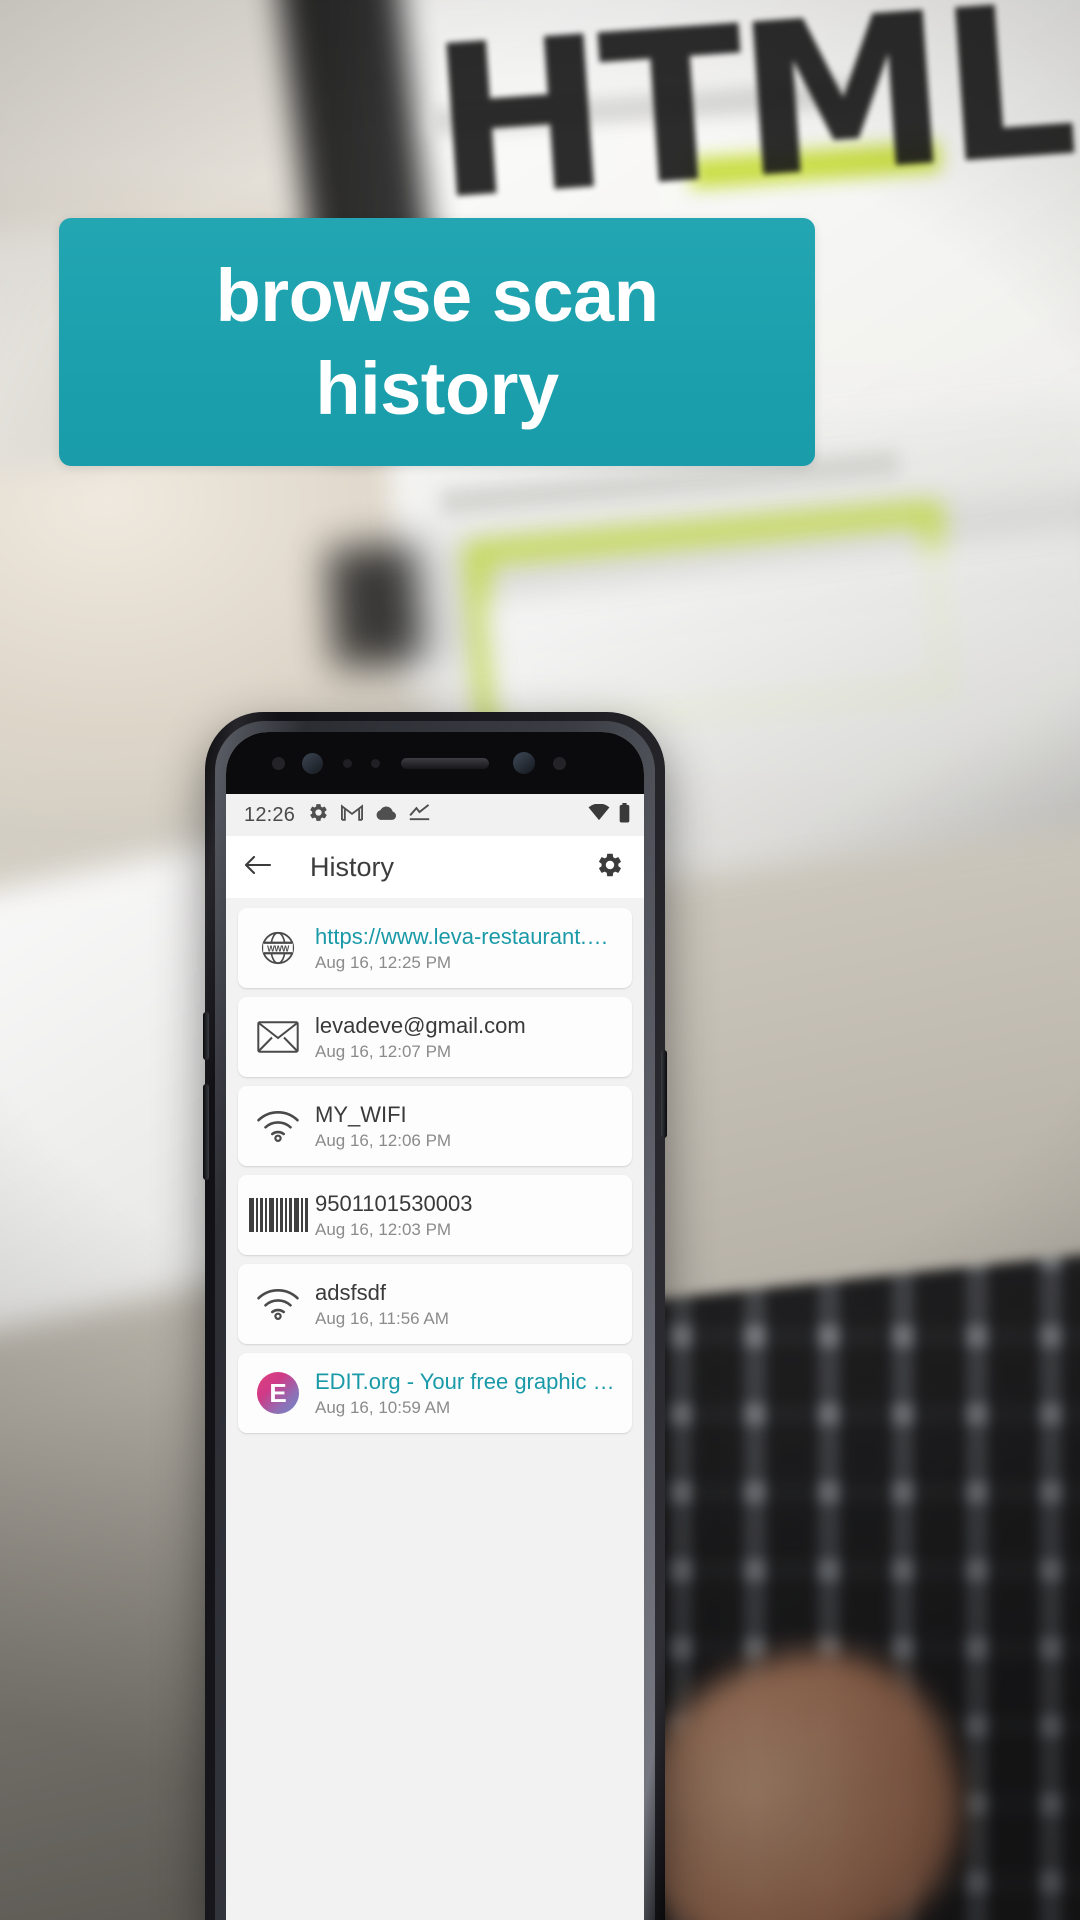 Image resolution: width=1080 pixels, height=1920 pixels. I want to click on barcode-icon, so click(278, 1215).